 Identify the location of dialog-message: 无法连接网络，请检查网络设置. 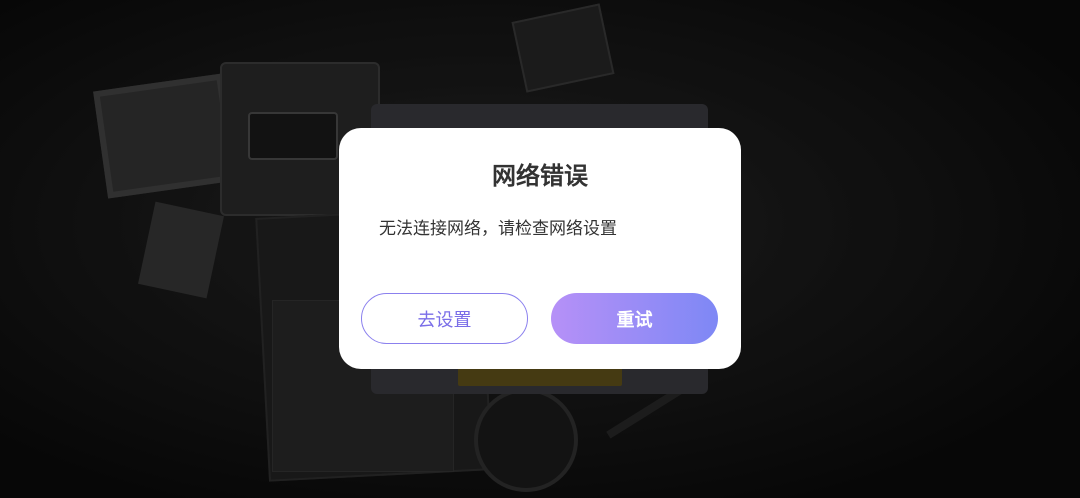
(498, 229).